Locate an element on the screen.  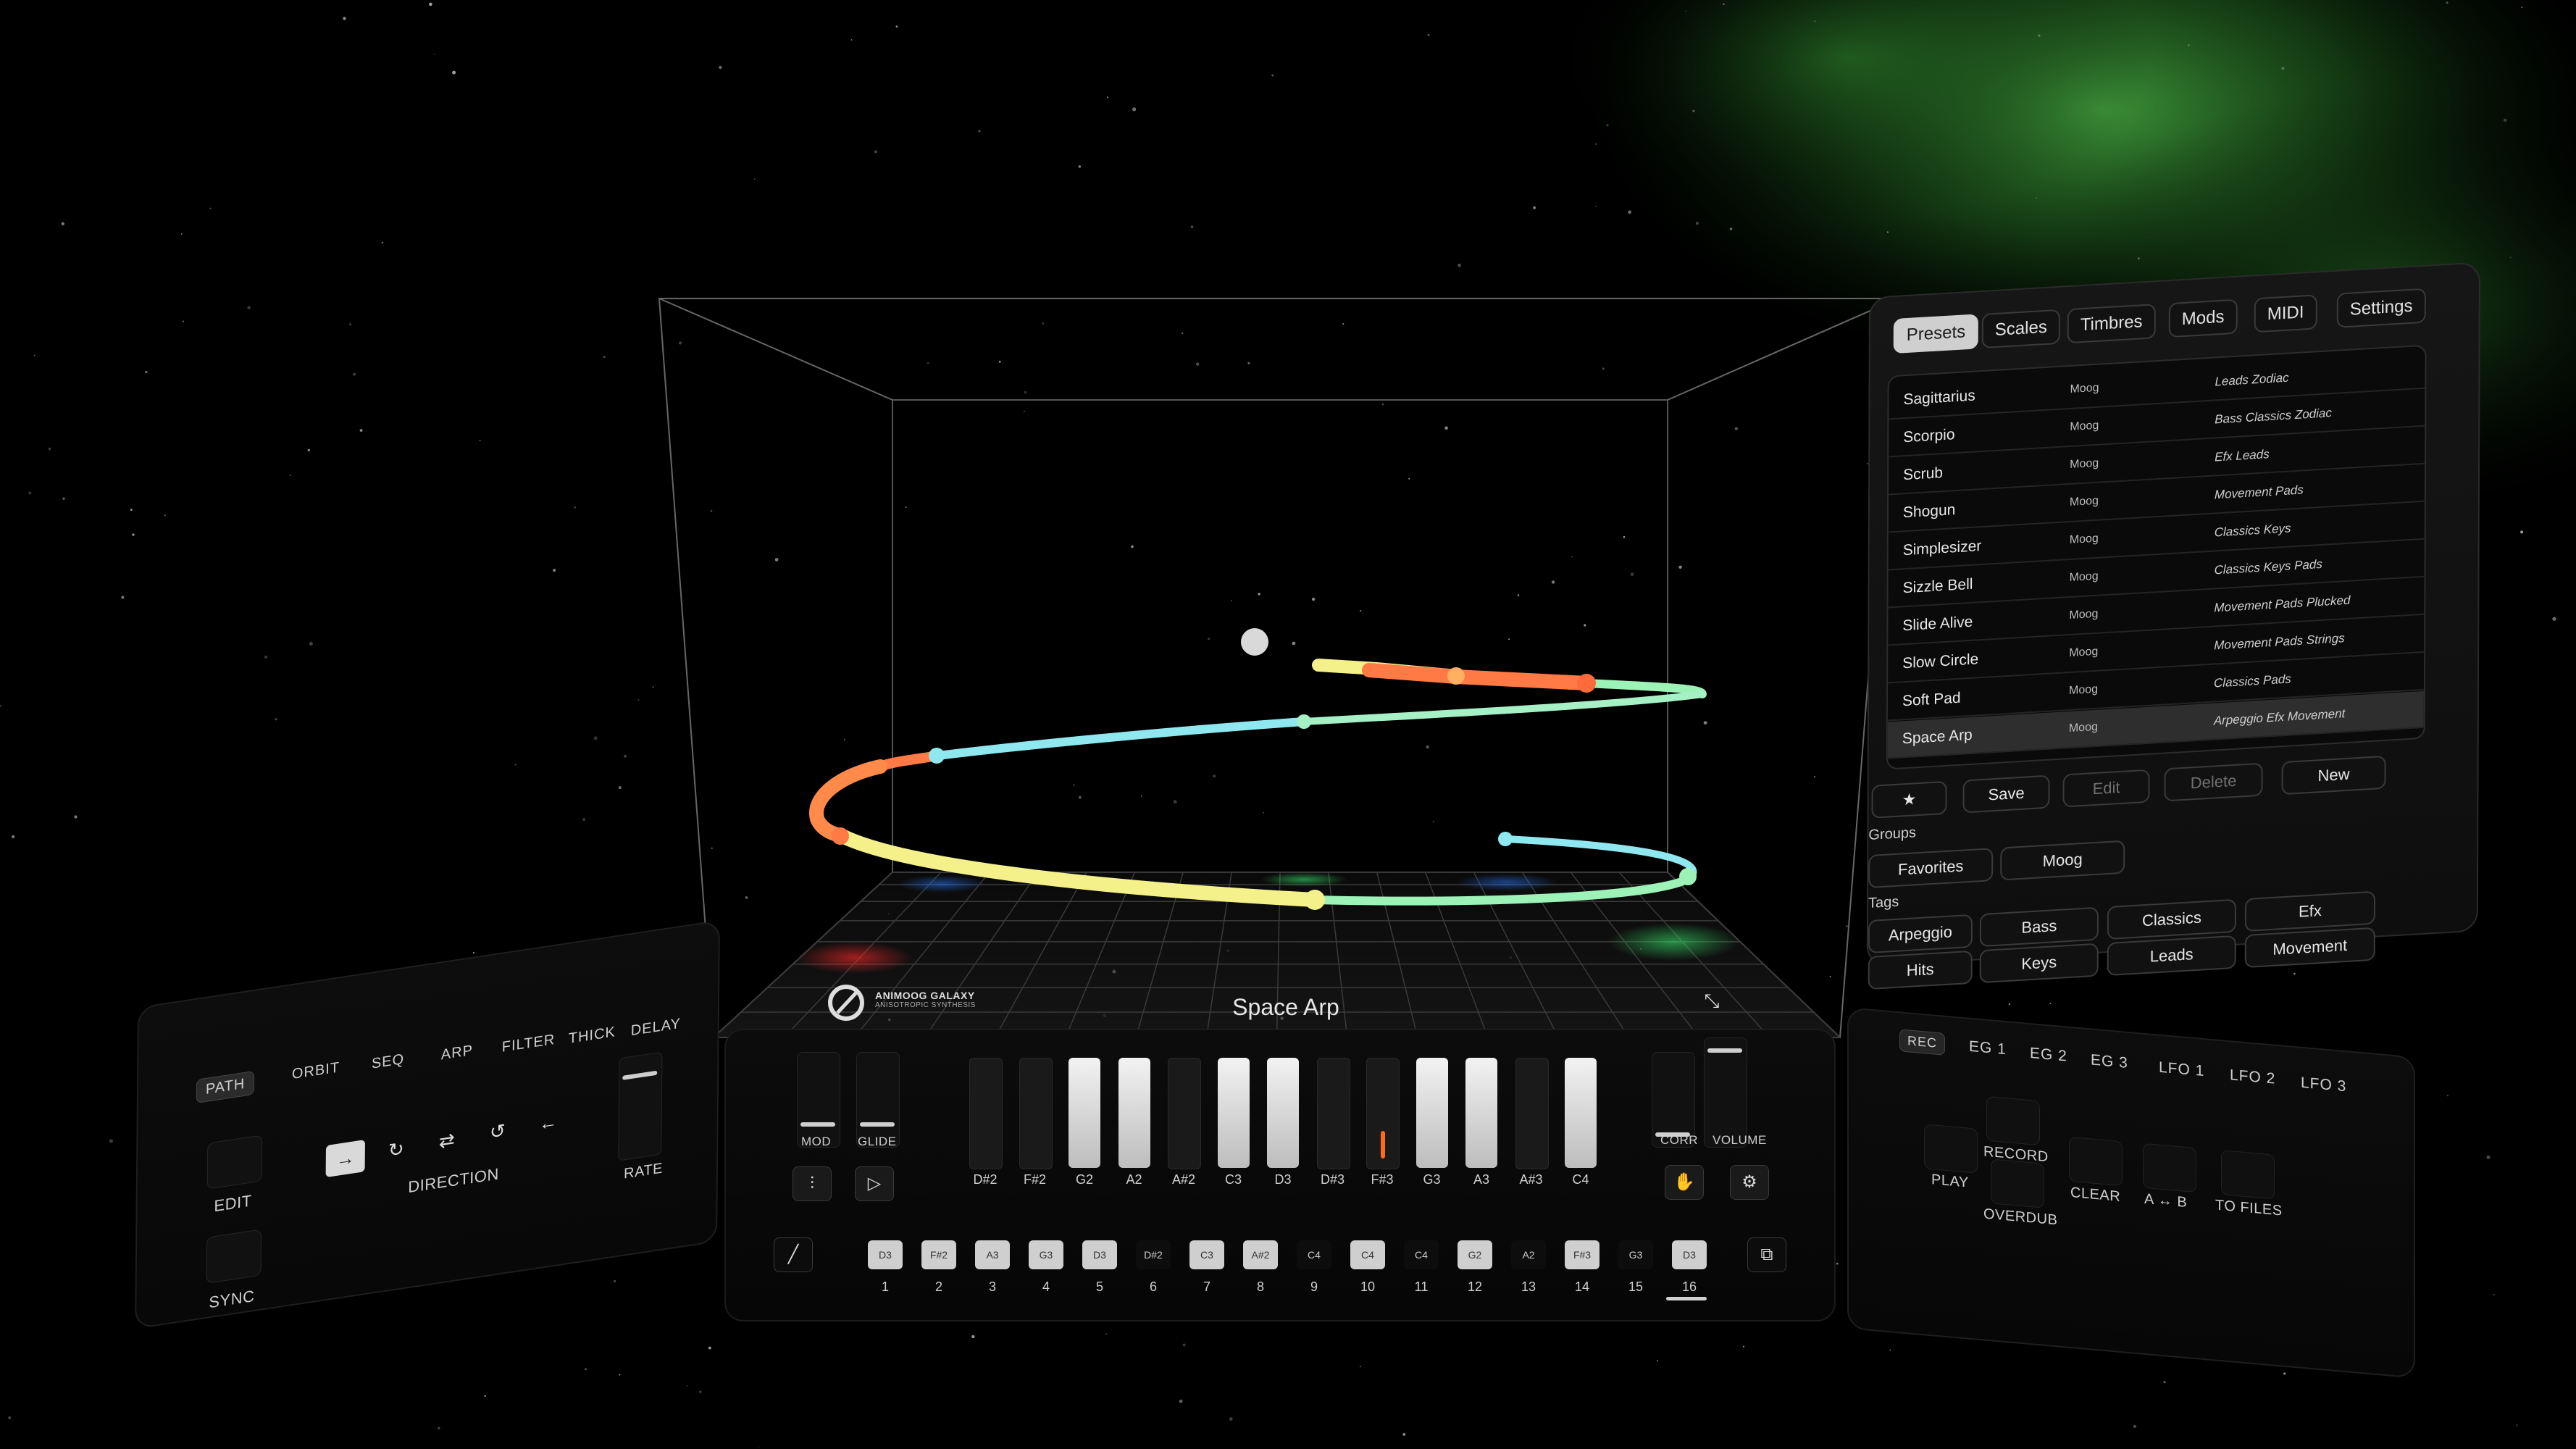
volume-slider is located at coordinates (1725, 1092).